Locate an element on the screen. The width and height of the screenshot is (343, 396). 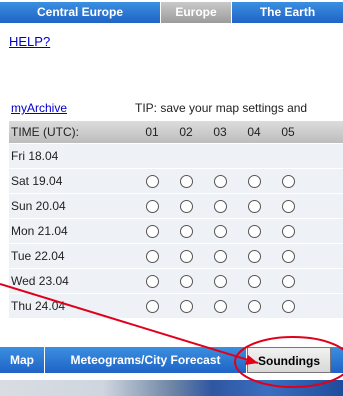
tab-map: Map is located at coordinates (22, 360).